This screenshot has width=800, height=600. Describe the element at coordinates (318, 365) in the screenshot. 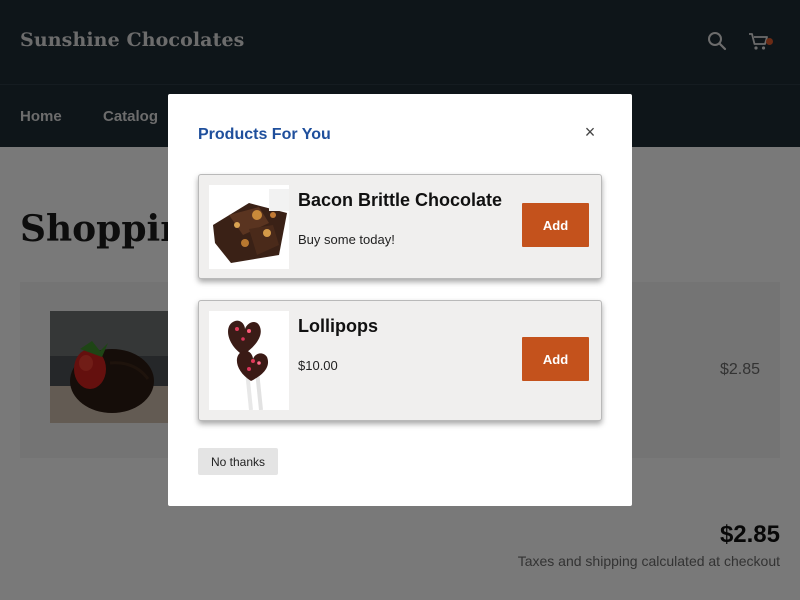

I see `product-price: $10.00` at that location.